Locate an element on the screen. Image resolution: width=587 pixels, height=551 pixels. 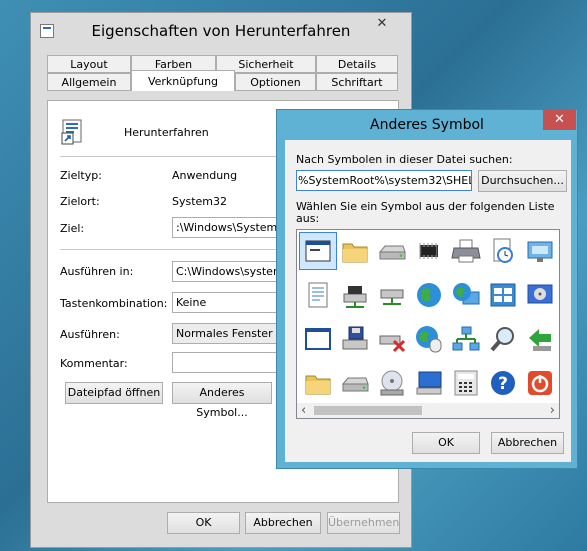
save-drive-icon is located at coordinates (355, 339).